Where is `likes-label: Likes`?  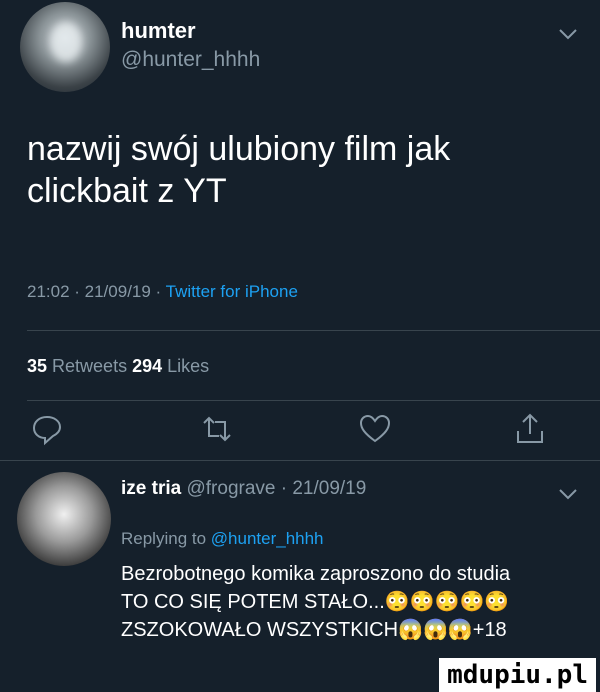
likes-label: Likes is located at coordinates (185, 366).